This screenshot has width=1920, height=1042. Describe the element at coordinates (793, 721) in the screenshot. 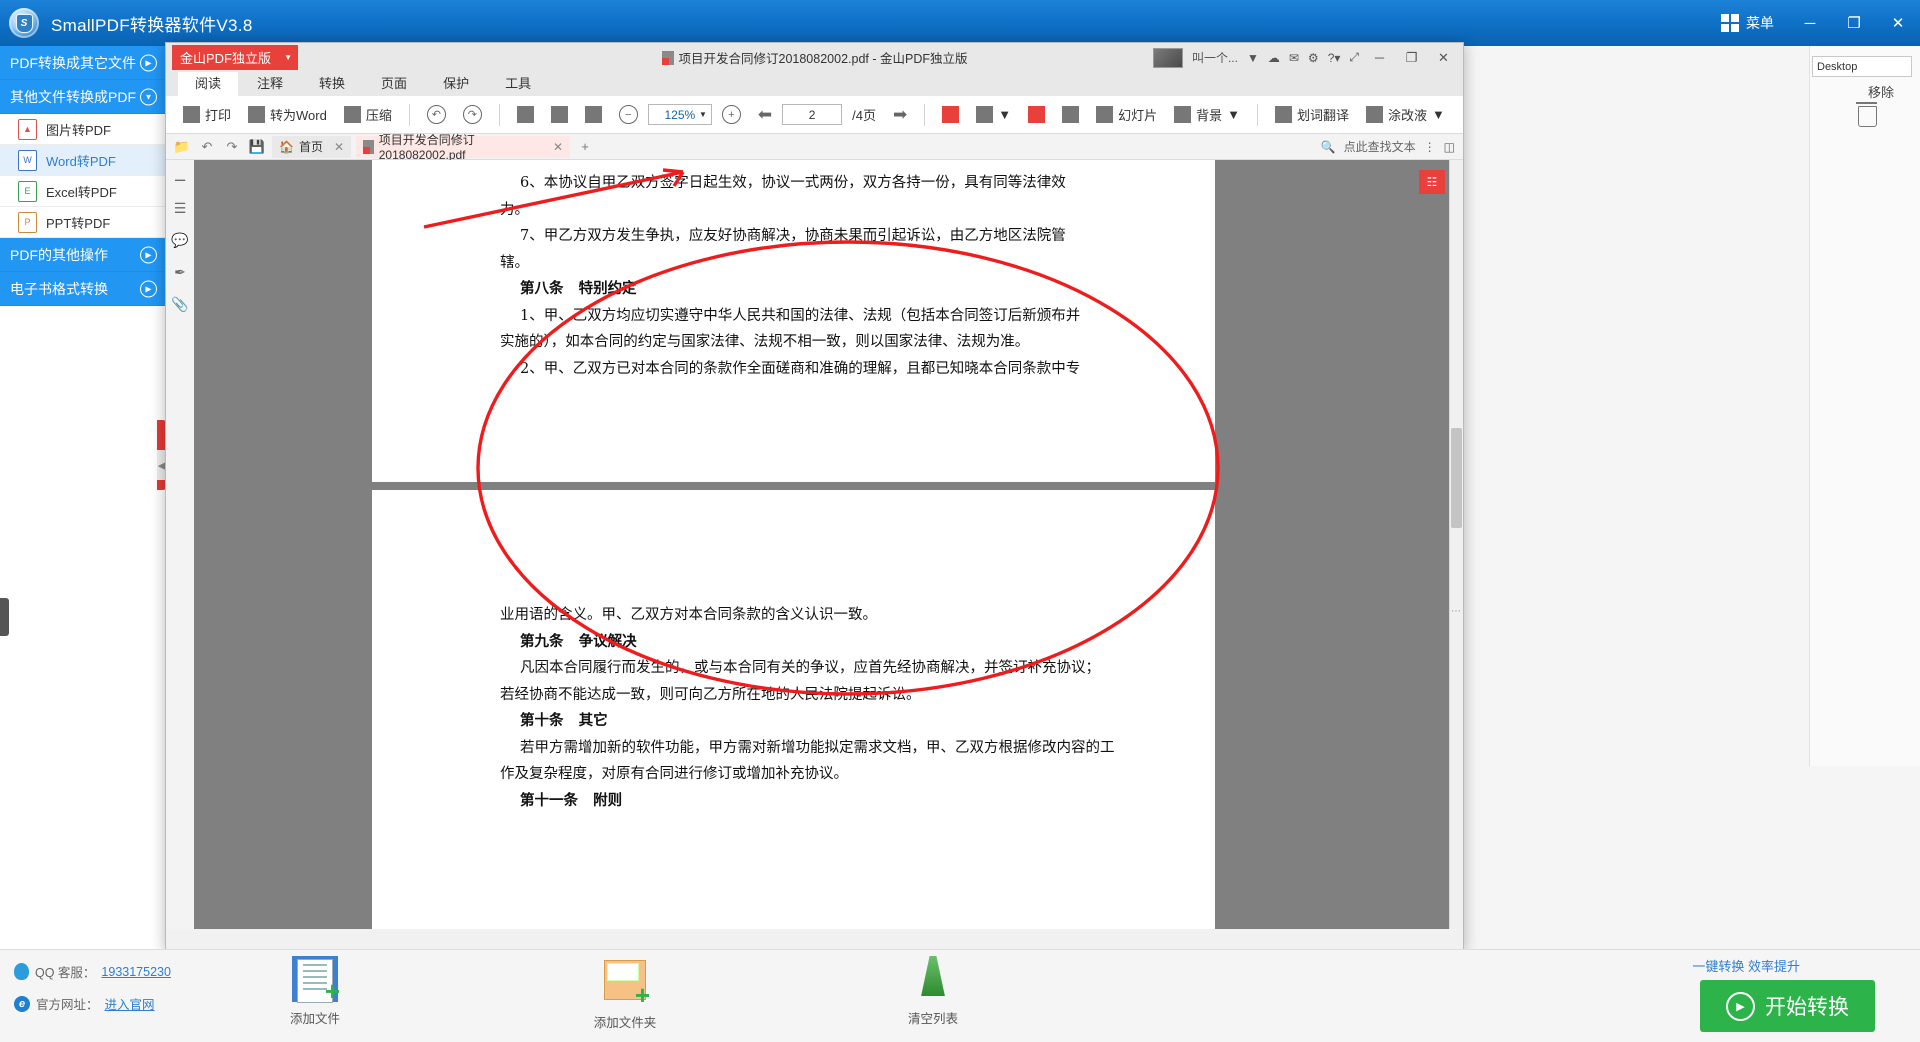

I see `pdf-text-line: 第十条 其它` at that location.